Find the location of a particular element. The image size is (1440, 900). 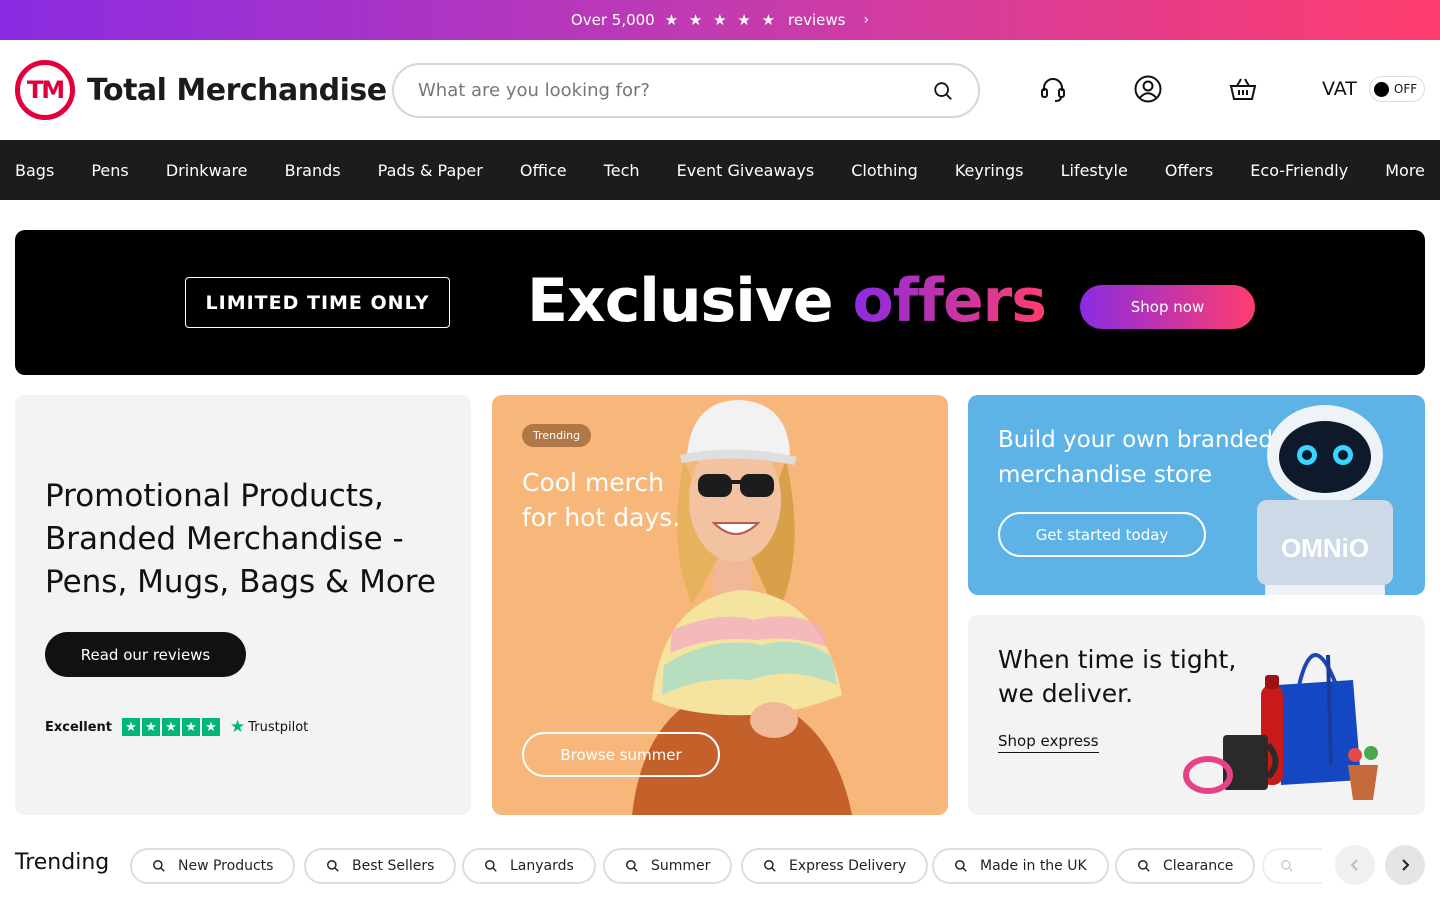

logo-text: Total Merchandise is located at coordinates (237, 90).